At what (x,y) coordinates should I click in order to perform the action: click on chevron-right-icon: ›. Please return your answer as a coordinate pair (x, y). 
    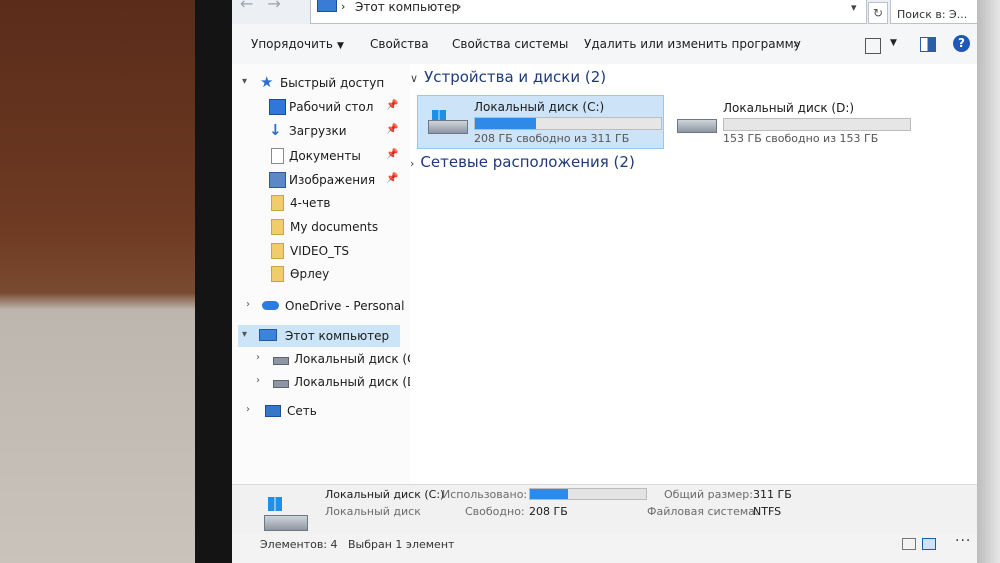
    Looking at the image, I should click on (412, 163).